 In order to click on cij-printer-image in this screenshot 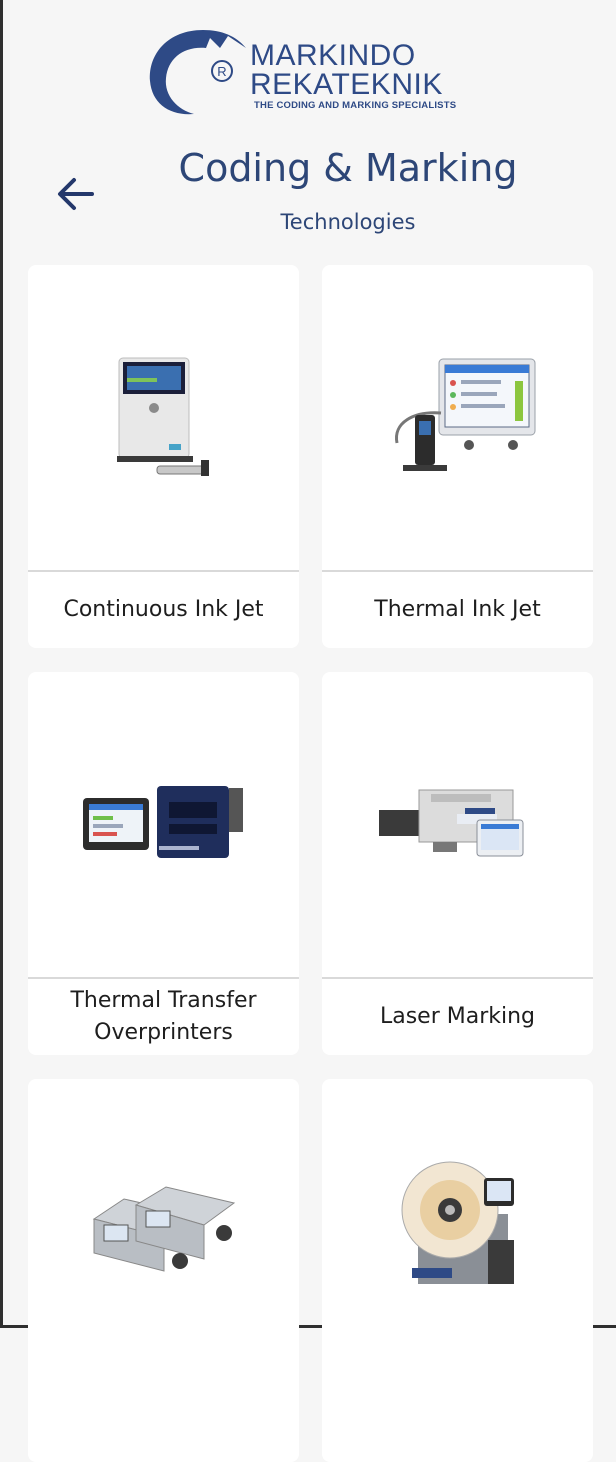, I will do `click(163, 417)`.